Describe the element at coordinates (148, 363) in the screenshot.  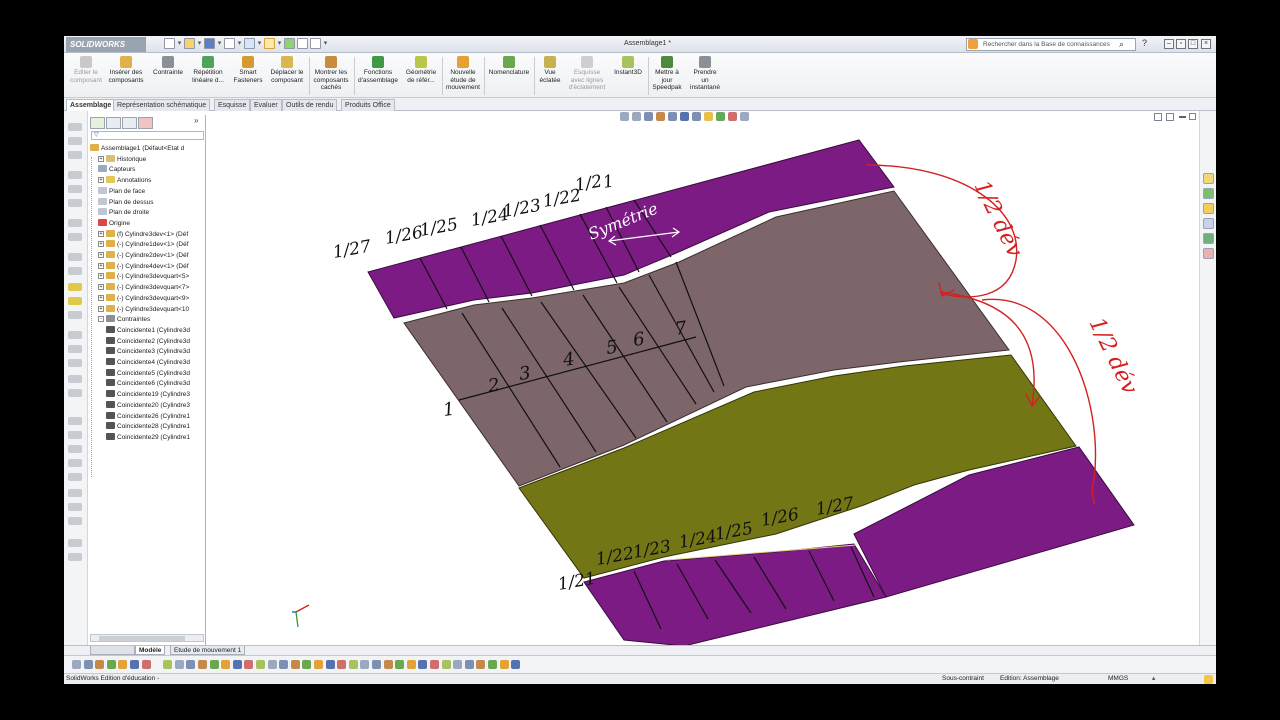
I see `tree-node: Coincidente4 (Cylindre3d` at that location.